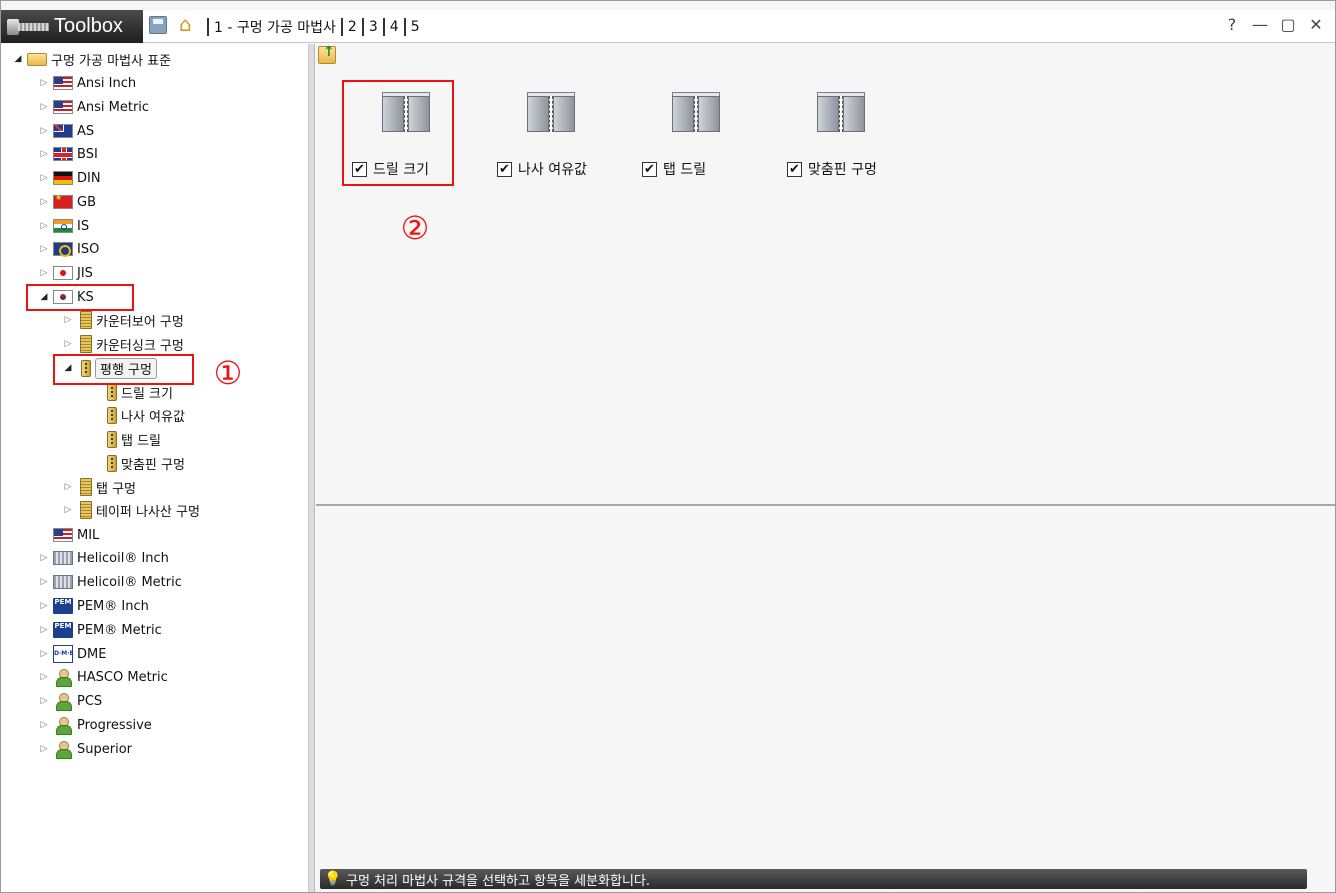 The image size is (1336, 893). What do you see at coordinates (1260, 24) in the screenshot?
I see `minimize-icon: —` at bounding box center [1260, 24].